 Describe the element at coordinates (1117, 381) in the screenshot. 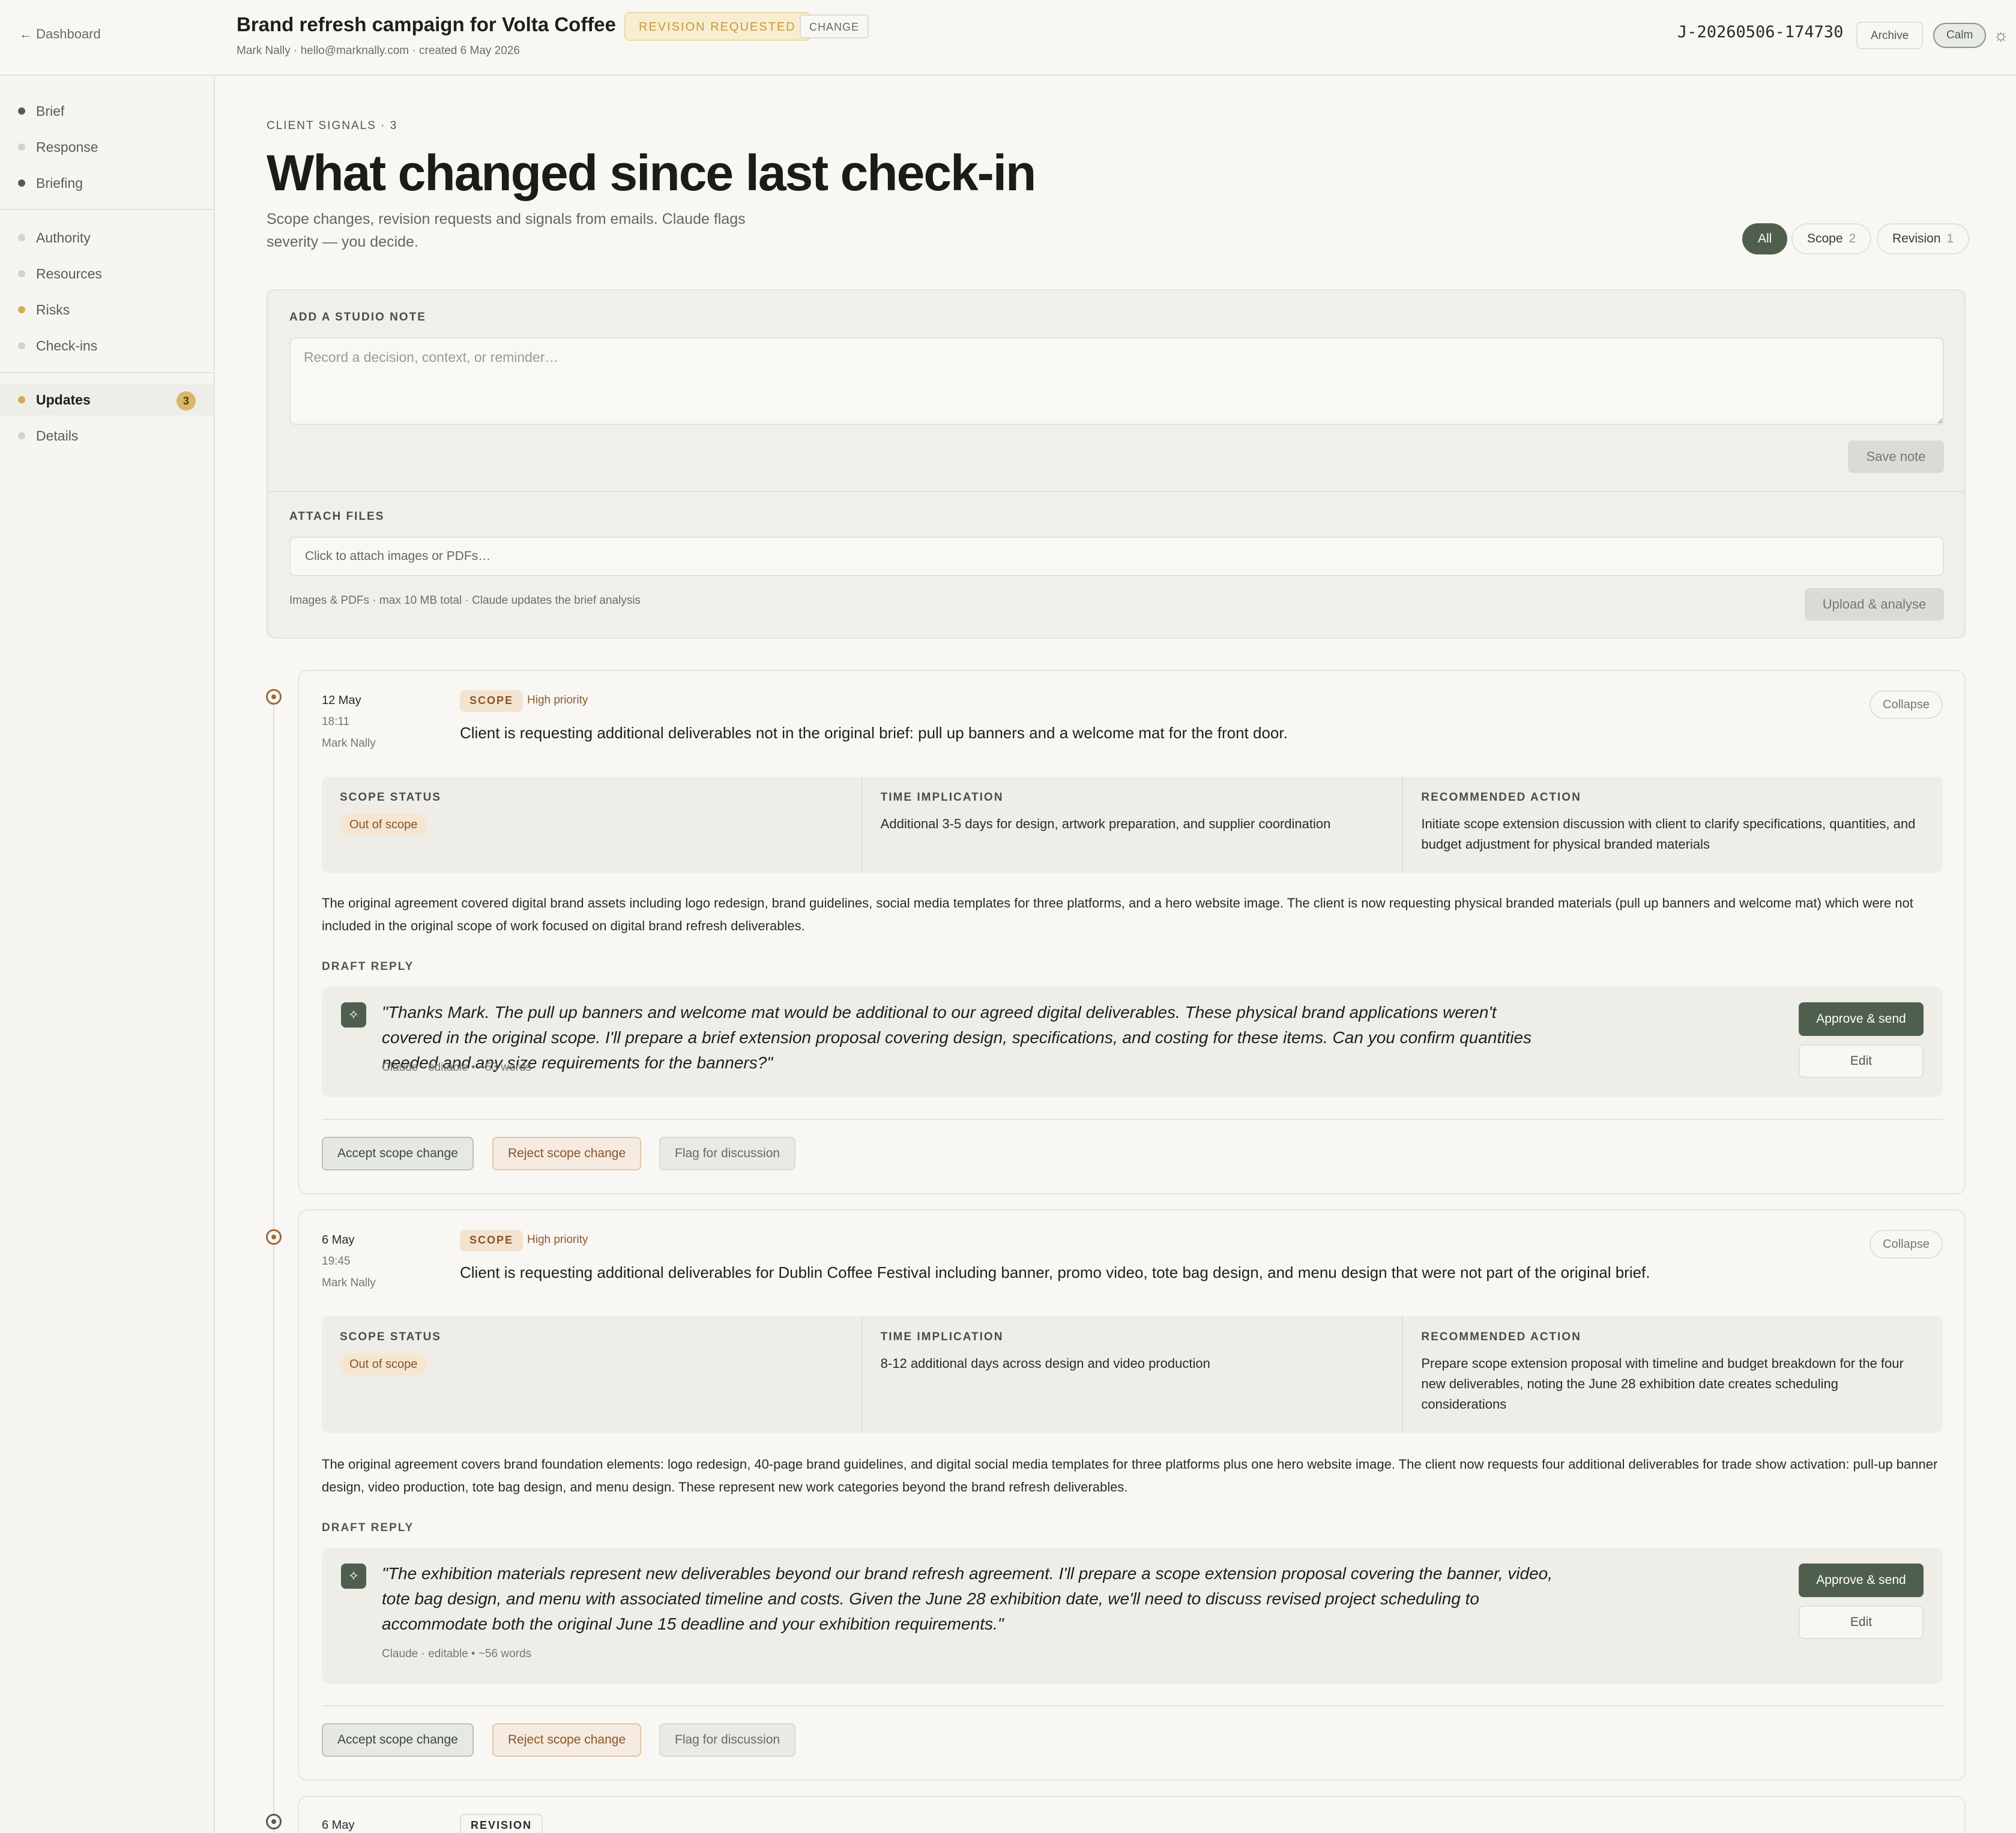

I see `studio-note-input` at that location.